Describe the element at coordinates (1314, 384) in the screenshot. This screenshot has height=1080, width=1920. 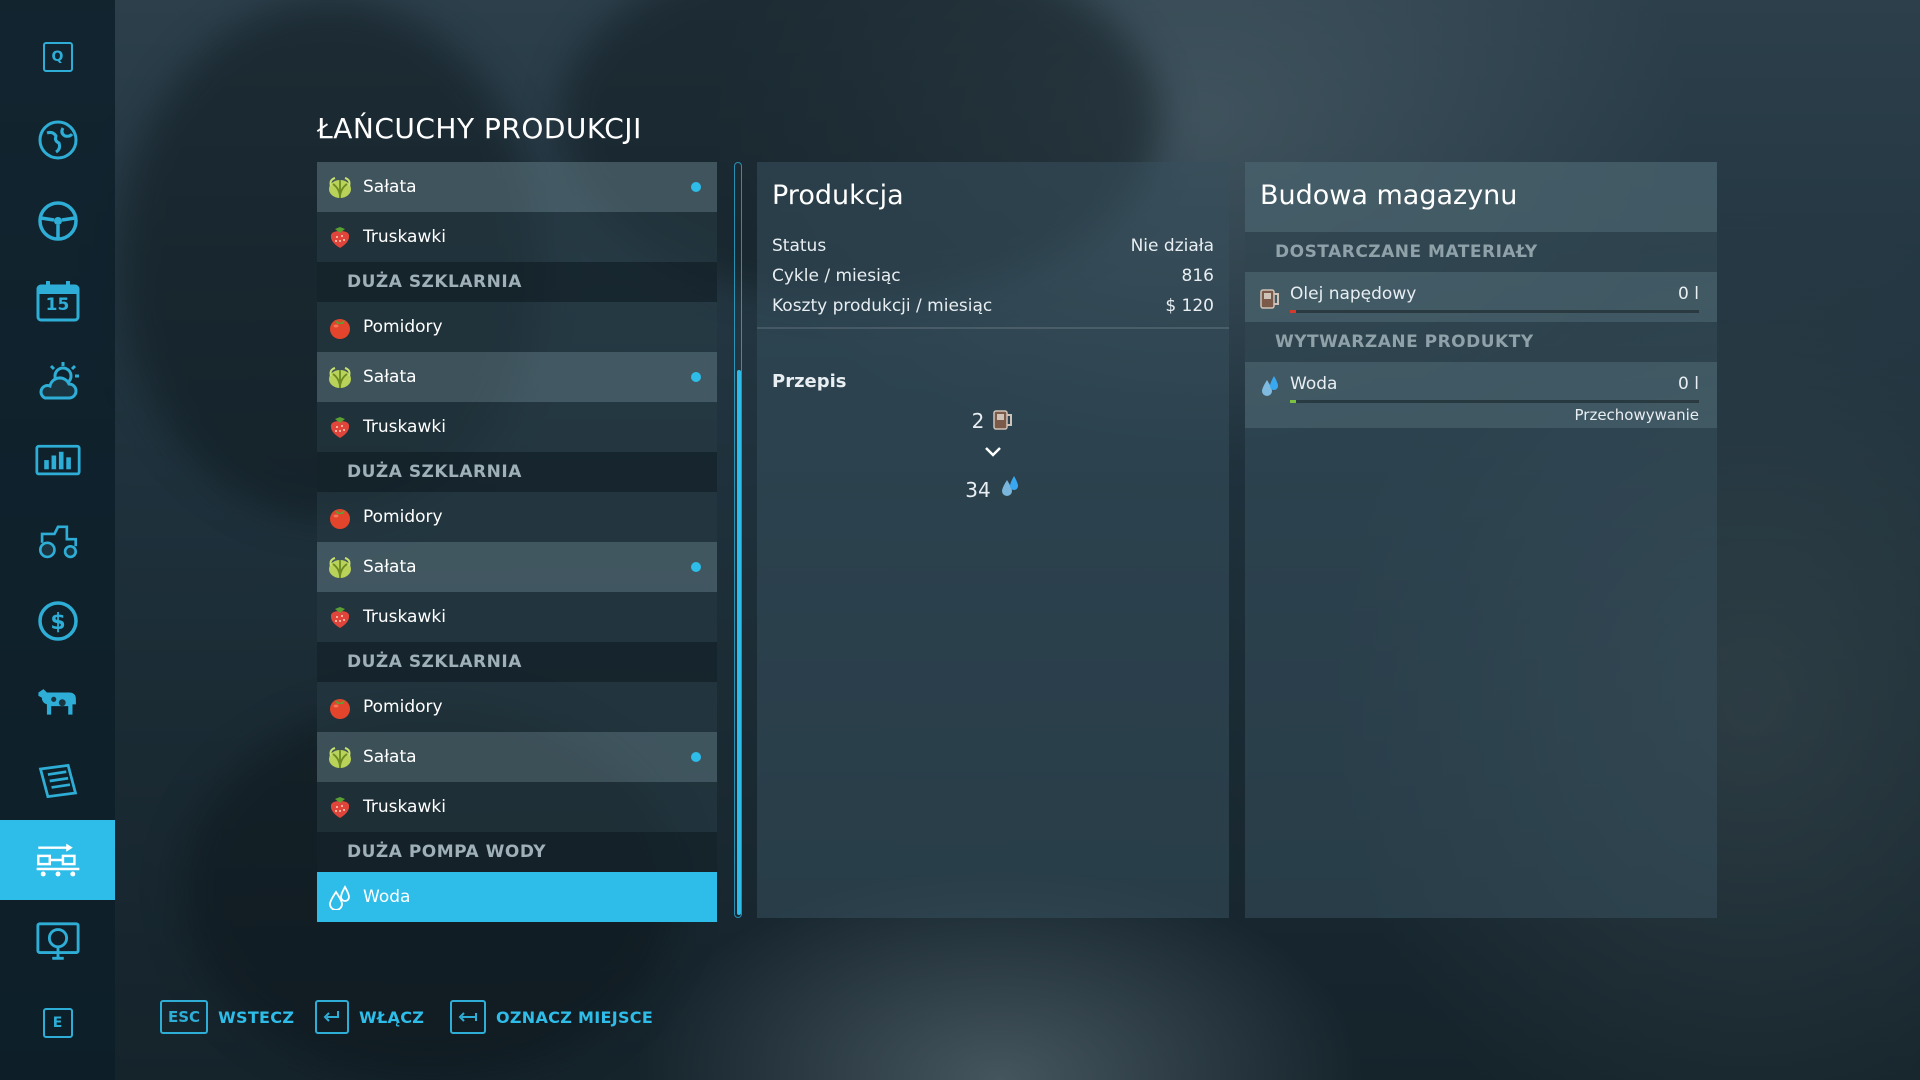
I see `output-product-name: Woda` at that location.